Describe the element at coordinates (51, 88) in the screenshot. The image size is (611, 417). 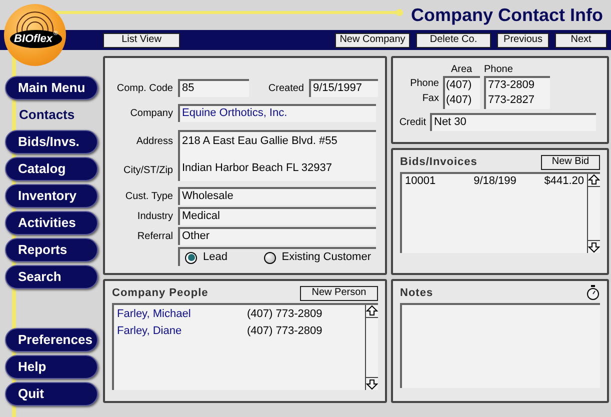
I see `sidebar-button: Main Menu` at that location.